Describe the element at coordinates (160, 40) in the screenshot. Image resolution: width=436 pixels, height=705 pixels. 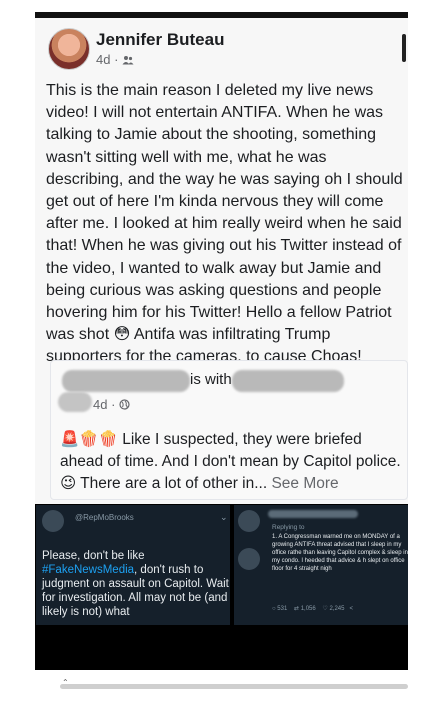
I see `post-author-name: Jennifer Buteau` at that location.